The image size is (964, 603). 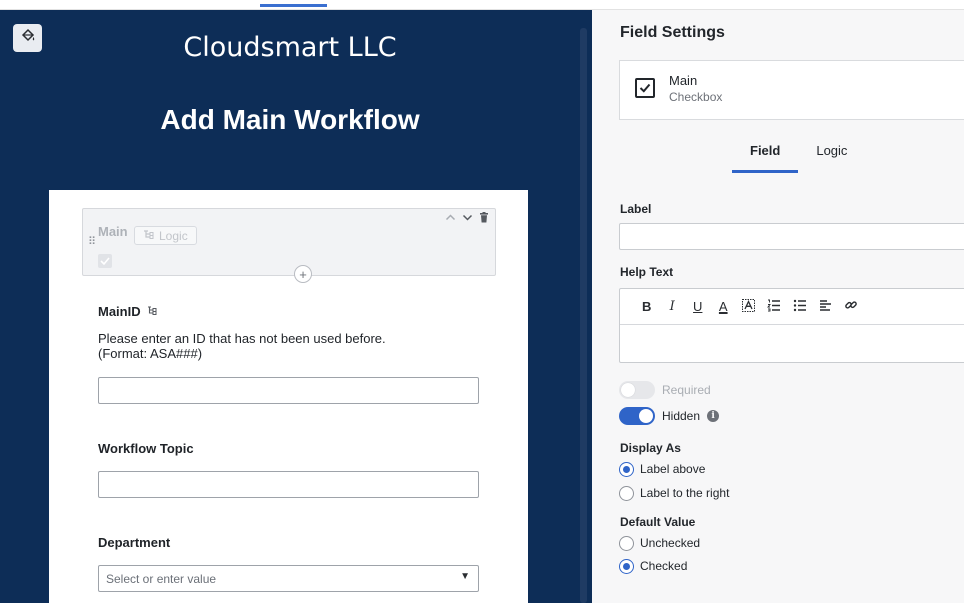 I want to click on caret-down-icon: ▼, so click(x=465, y=576).